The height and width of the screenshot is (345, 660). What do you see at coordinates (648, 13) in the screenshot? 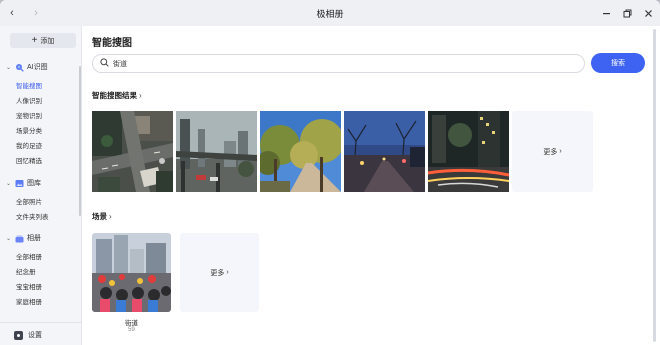
I see `close-icon` at bounding box center [648, 13].